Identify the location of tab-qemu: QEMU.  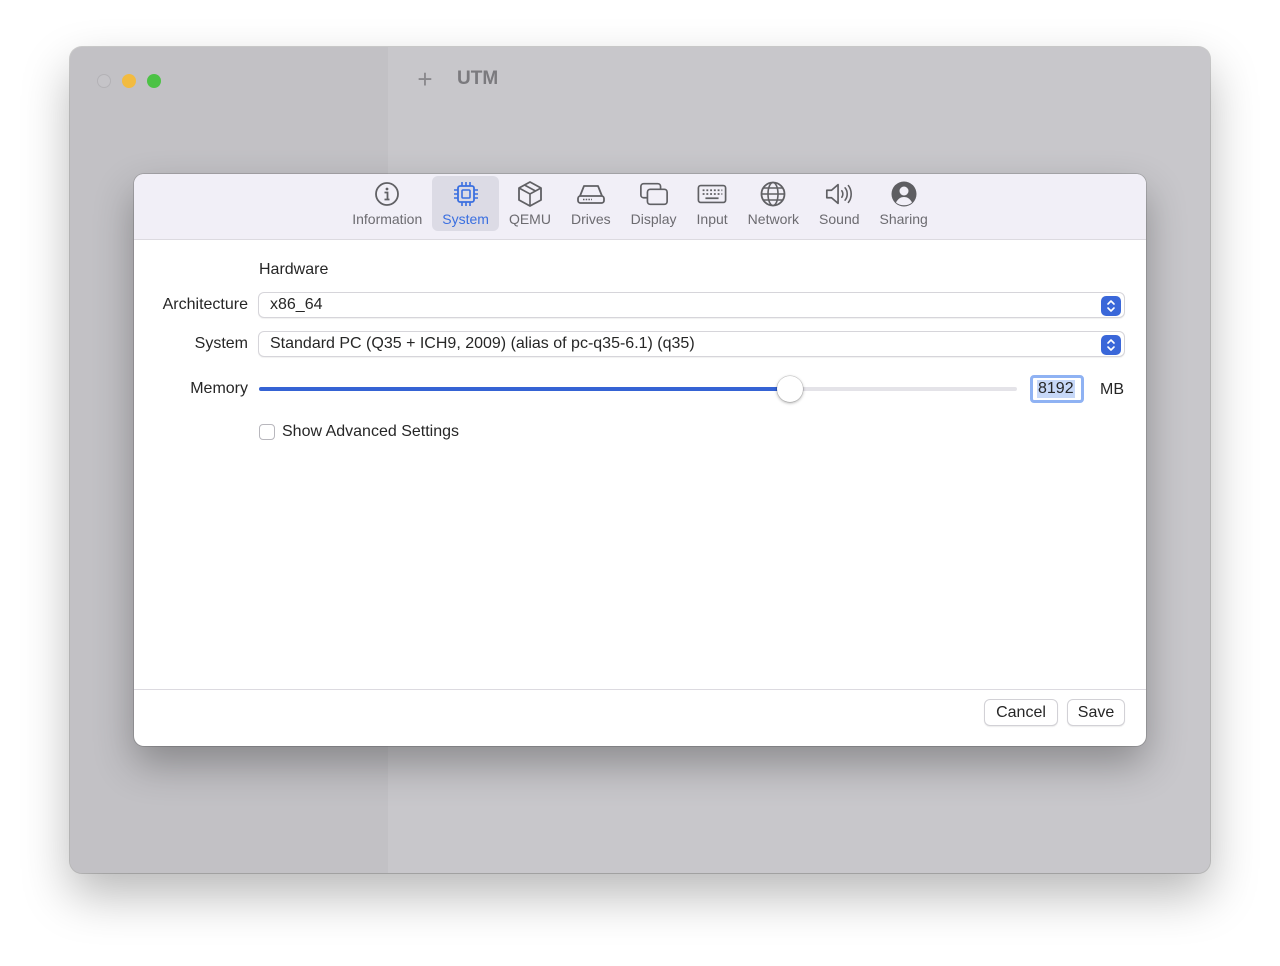
(530, 203).